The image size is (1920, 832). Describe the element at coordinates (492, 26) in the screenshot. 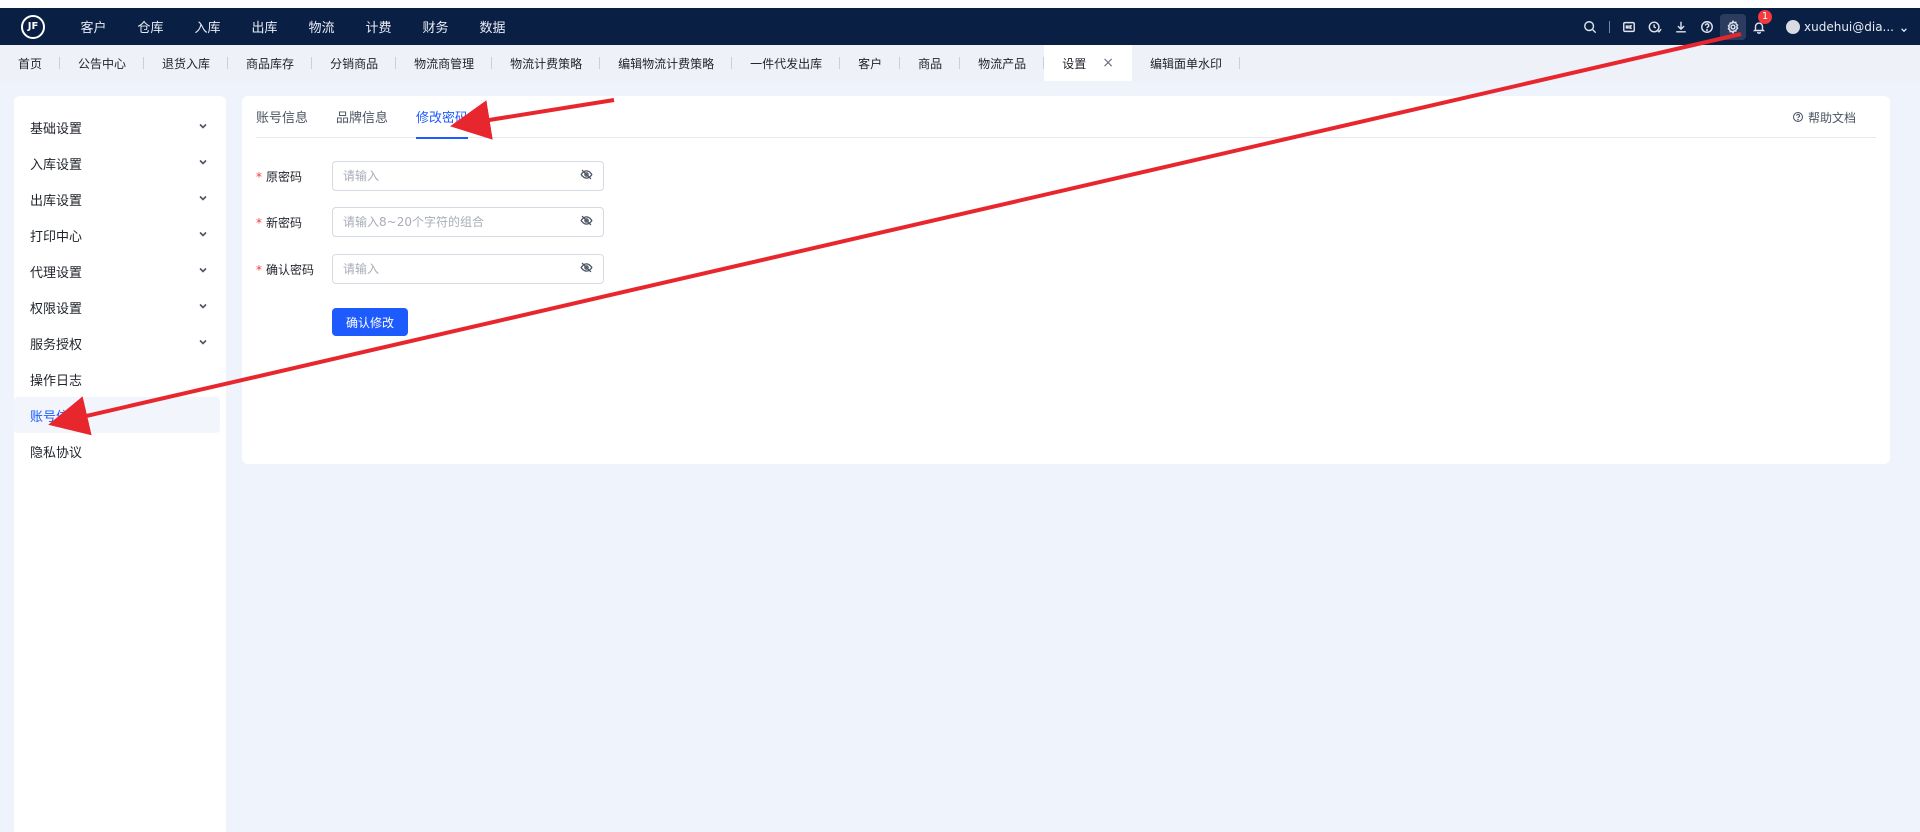

I see `nav-item-data: 数据` at that location.